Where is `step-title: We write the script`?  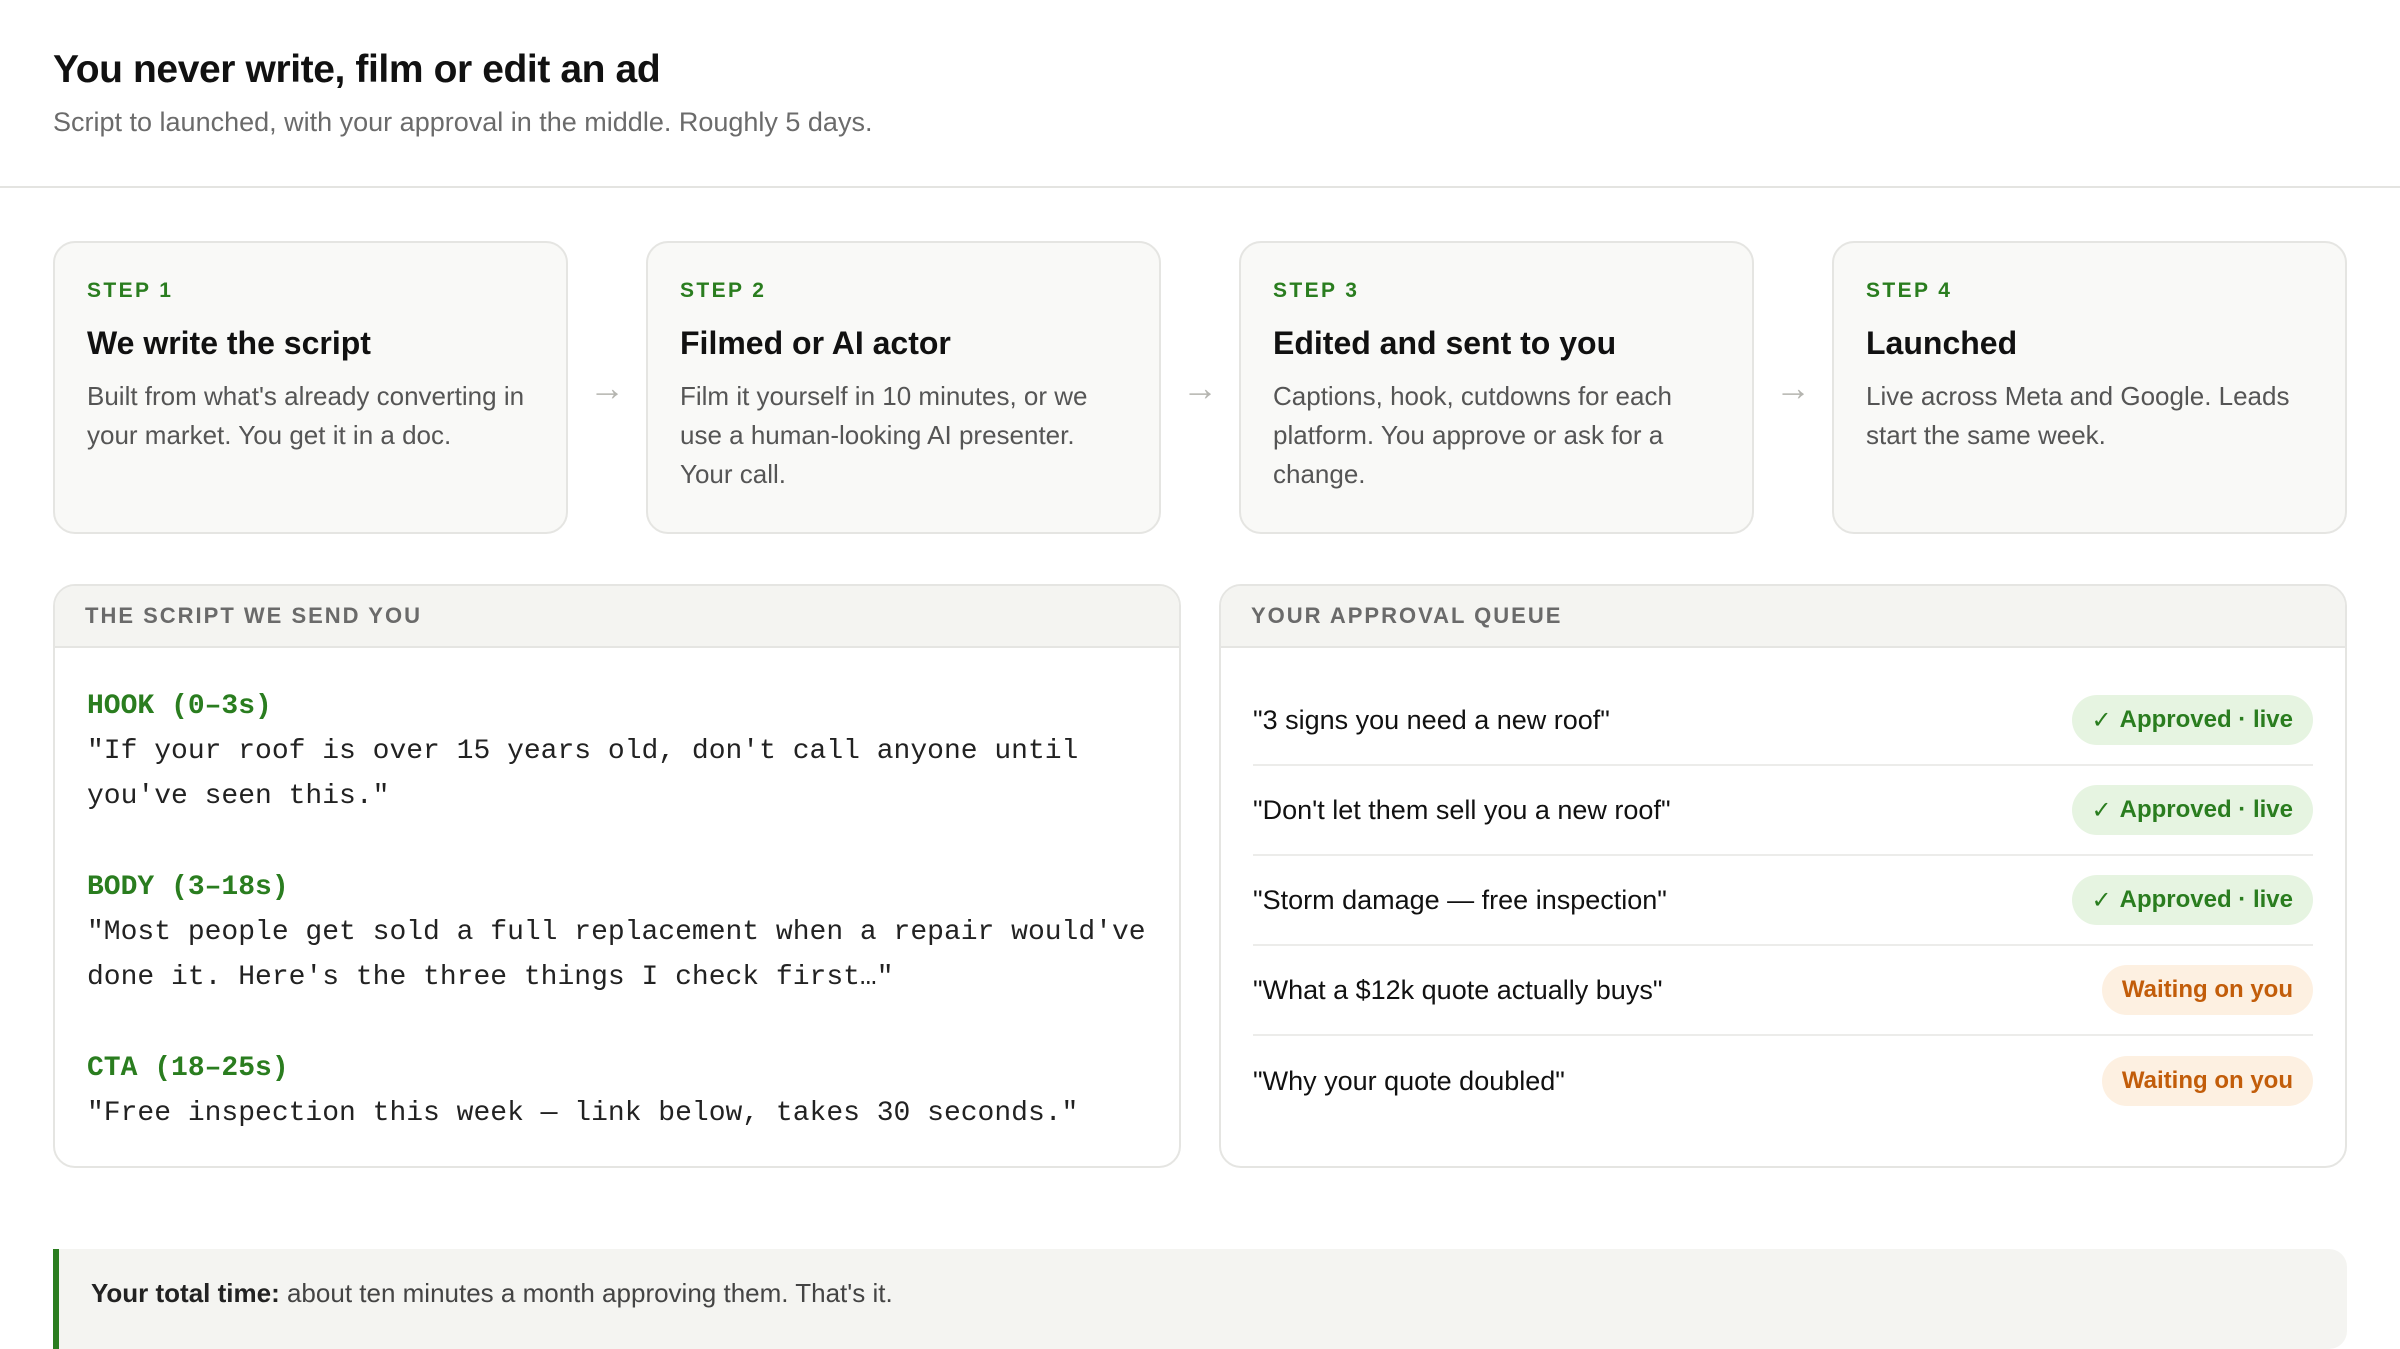
step-title: We write the script is located at coordinates (229, 343).